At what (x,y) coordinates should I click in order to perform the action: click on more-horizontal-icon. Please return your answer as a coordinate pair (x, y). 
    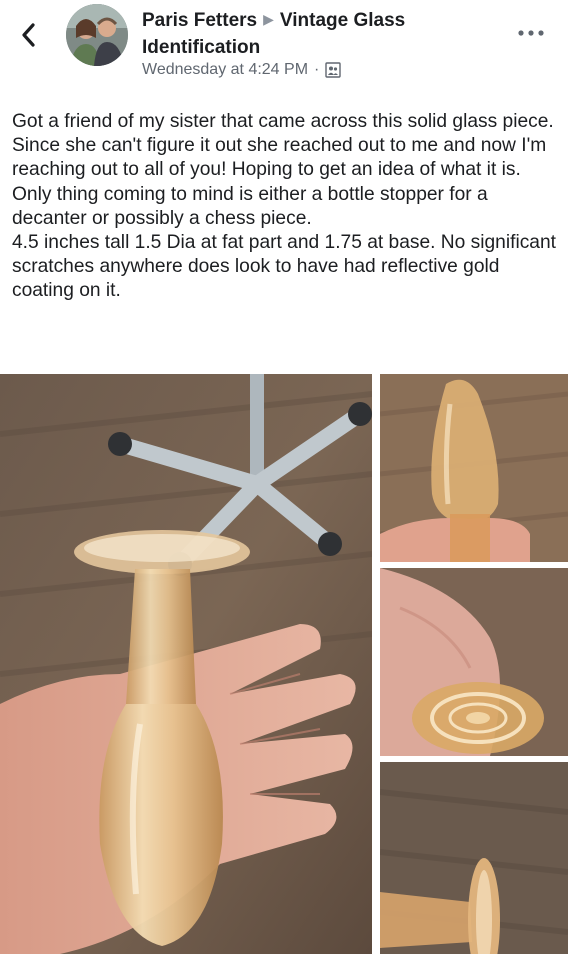
    Looking at the image, I should click on (531, 33).